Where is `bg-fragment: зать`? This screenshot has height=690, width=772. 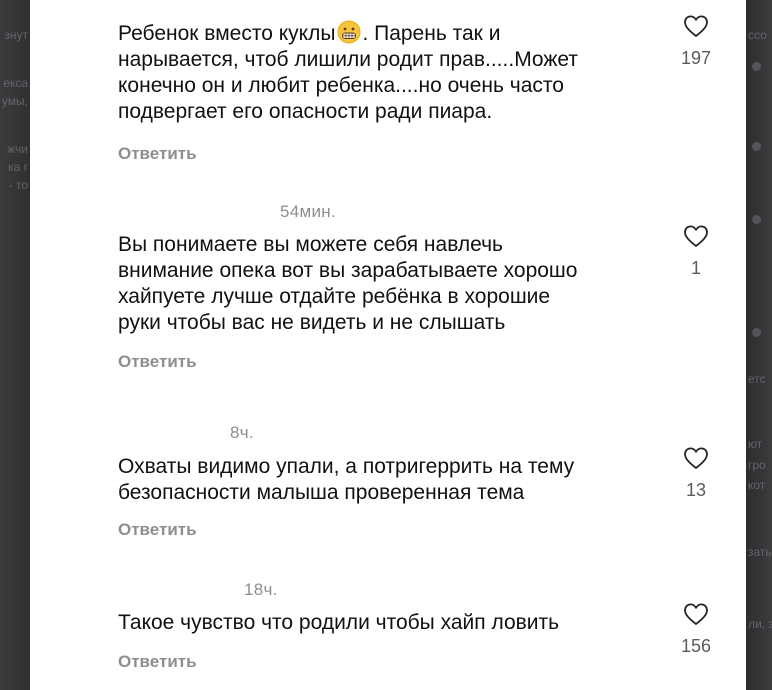
bg-fragment: зать is located at coordinates (760, 552).